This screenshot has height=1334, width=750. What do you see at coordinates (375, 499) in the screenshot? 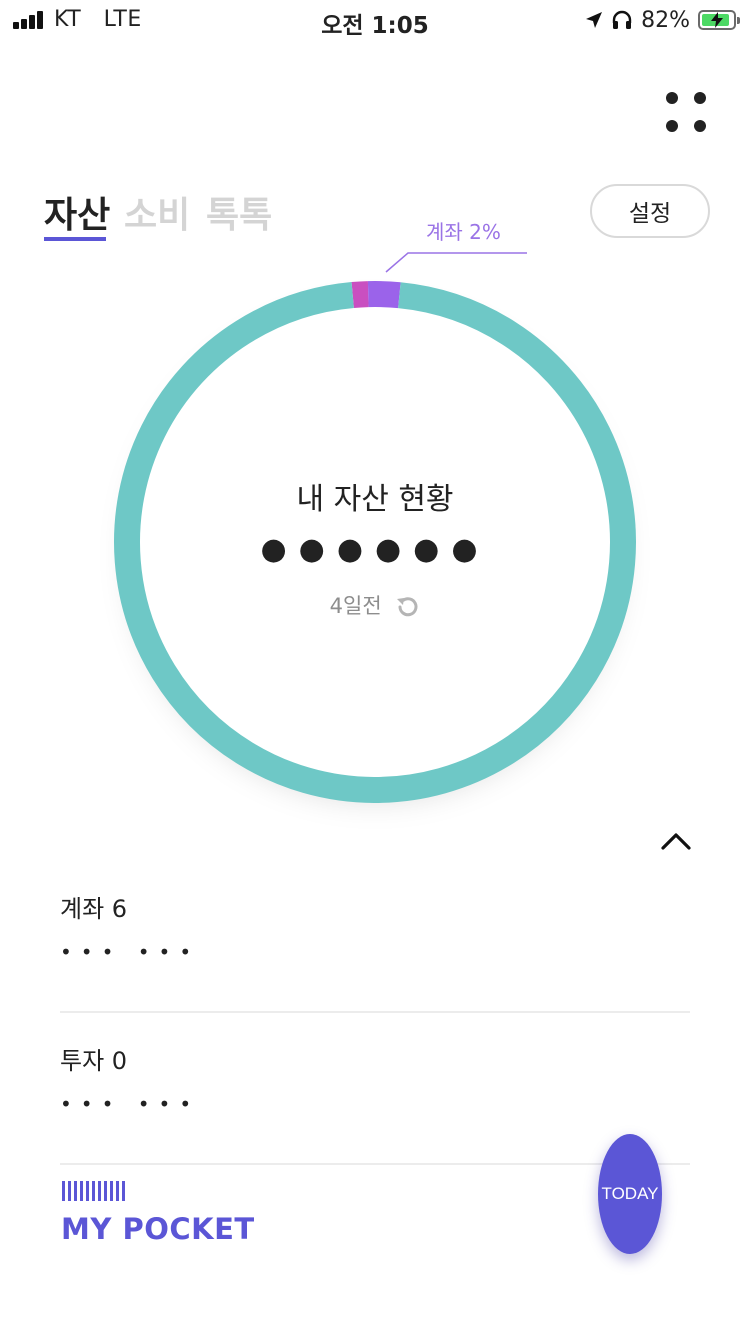
I see `center-title: 내 자산 현황` at bounding box center [375, 499].